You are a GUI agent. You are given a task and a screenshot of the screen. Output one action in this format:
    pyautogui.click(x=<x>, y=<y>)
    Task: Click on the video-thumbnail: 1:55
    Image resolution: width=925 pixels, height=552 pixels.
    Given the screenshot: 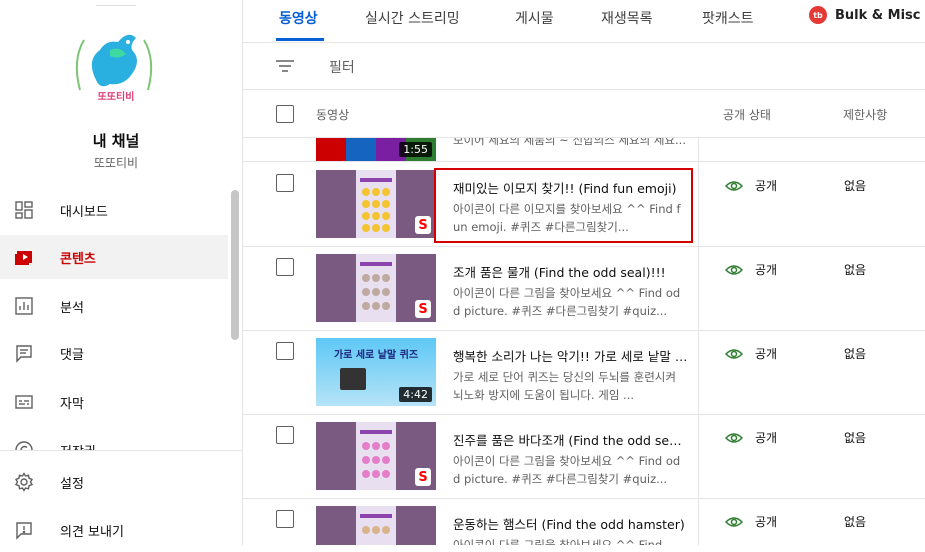 What is the action you would take?
    pyautogui.click(x=376, y=149)
    